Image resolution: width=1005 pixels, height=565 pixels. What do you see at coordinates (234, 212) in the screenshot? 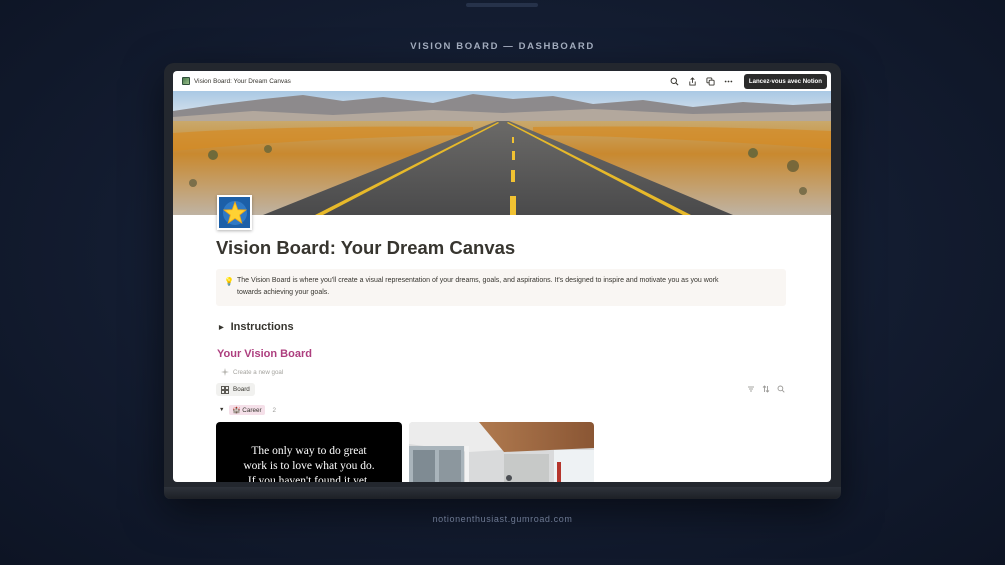
I see `star-icon` at bounding box center [234, 212].